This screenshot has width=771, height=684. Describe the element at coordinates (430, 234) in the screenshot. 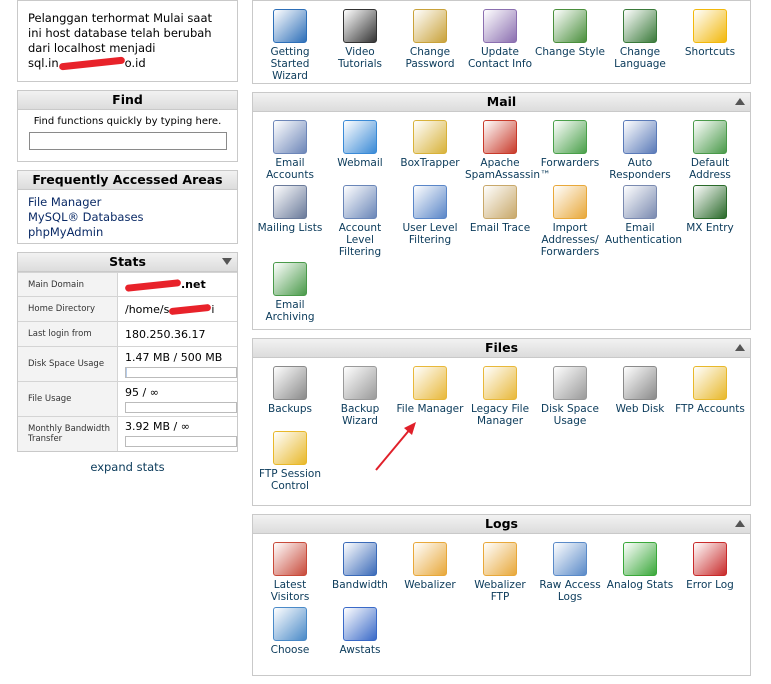

I see `shortcut-label: User Level Filtering` at that location.